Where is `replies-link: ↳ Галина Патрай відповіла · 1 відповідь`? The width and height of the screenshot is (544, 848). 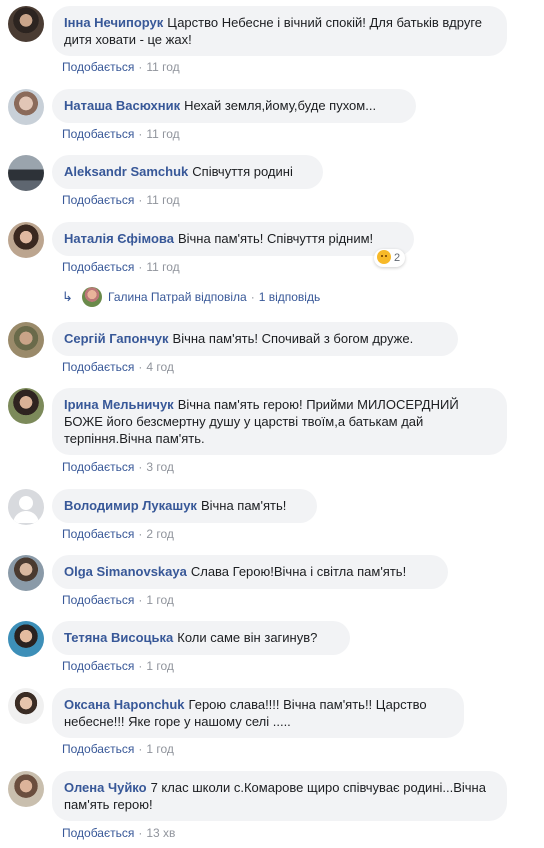 replies-link: ↳ Галина Патрай відповіла · 1 відповідь is located at coordinates (191, 297).